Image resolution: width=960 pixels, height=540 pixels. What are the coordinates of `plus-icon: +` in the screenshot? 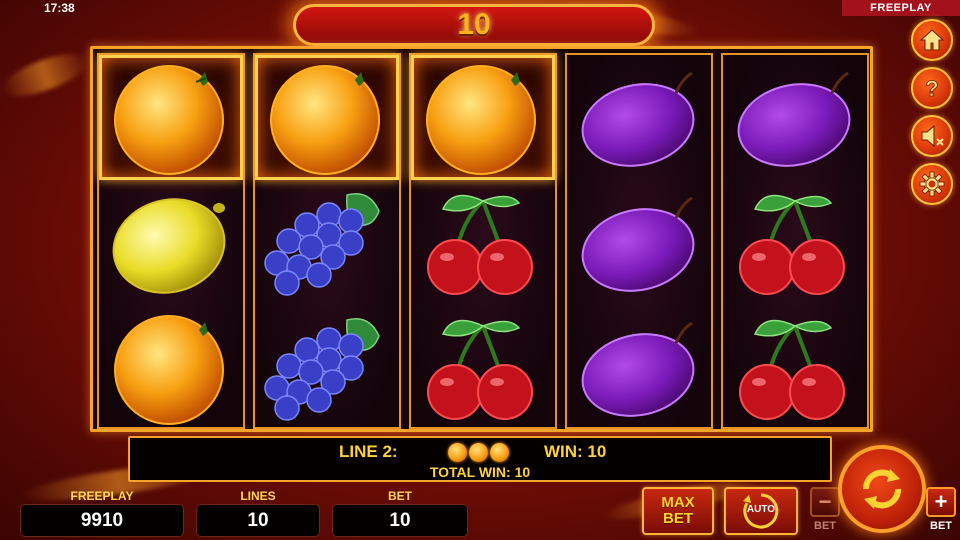 It's located at (941, 502).